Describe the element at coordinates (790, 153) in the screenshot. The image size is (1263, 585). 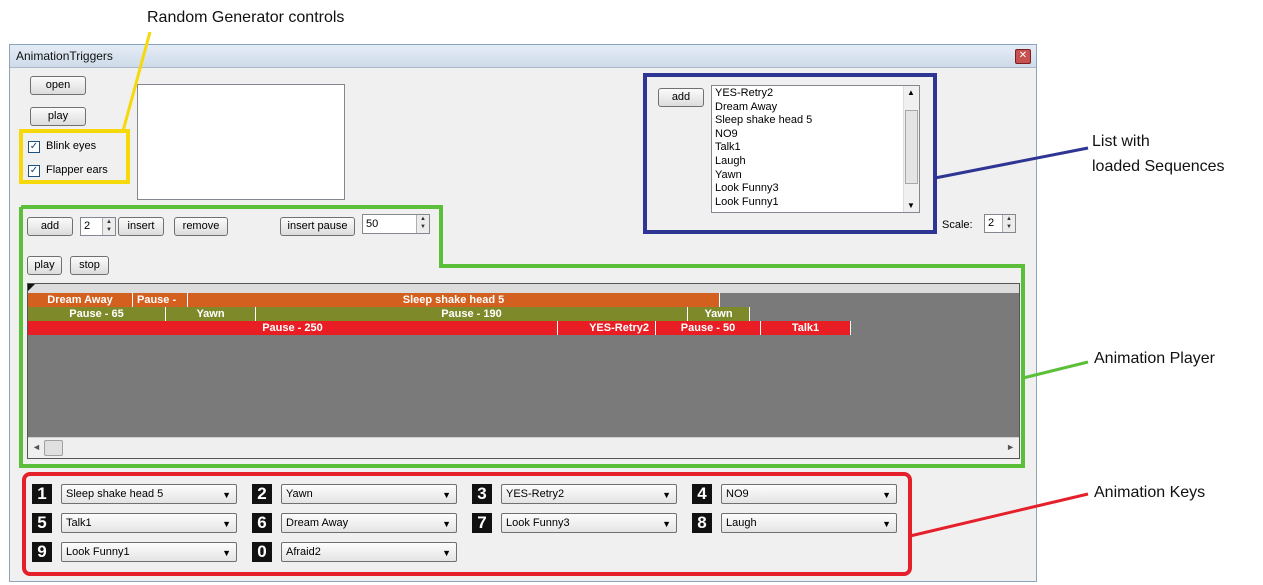
I see `sequence-list-frame` at that location.